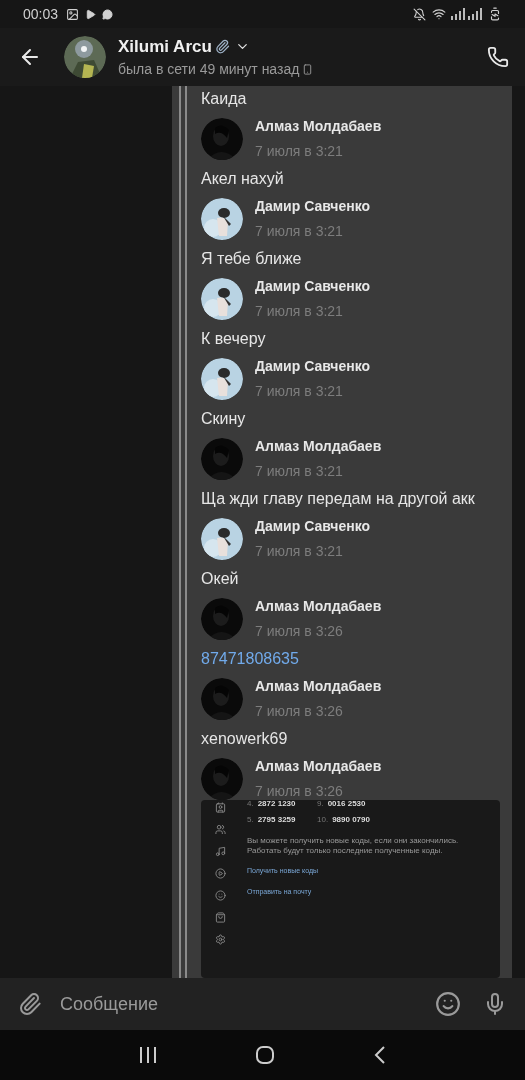  I want to click on signal-icon, so click(466, 14).